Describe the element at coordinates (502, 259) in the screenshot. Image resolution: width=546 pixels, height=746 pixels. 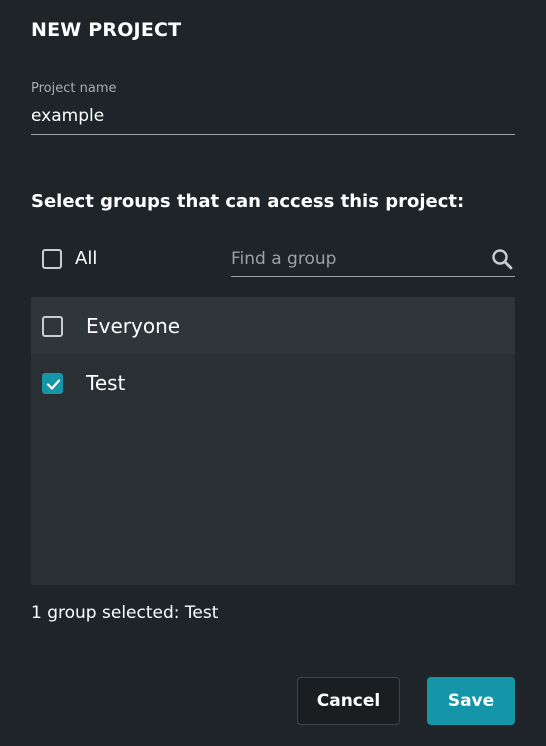
I see `search-icon` at that location.